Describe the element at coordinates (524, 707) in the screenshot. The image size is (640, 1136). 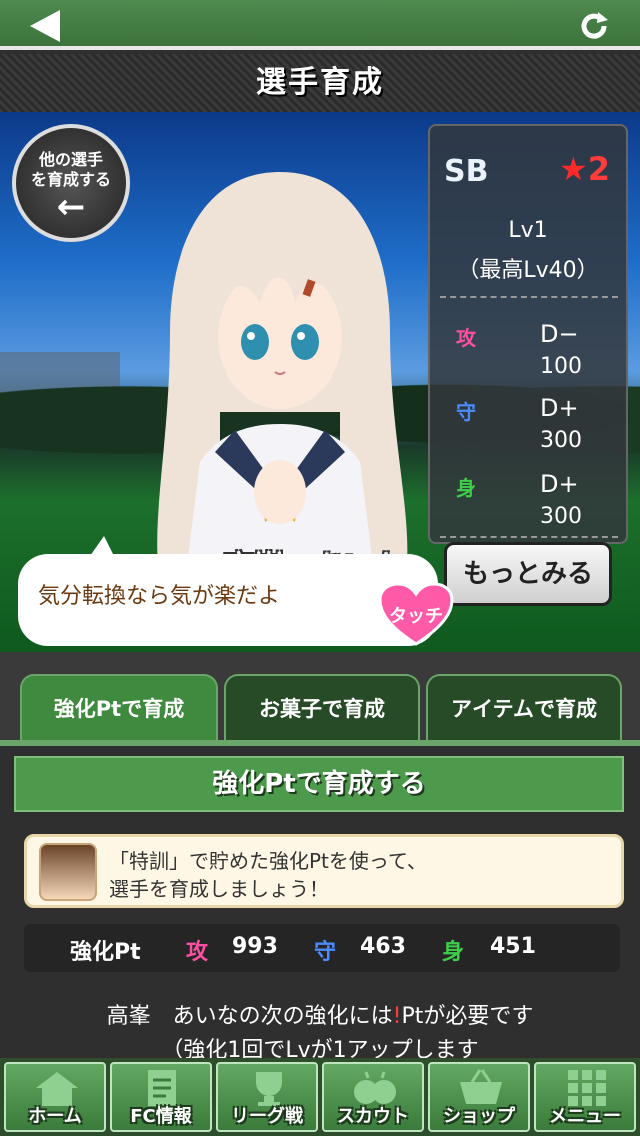
I see `tab-items: アイテムで育成` at that location.